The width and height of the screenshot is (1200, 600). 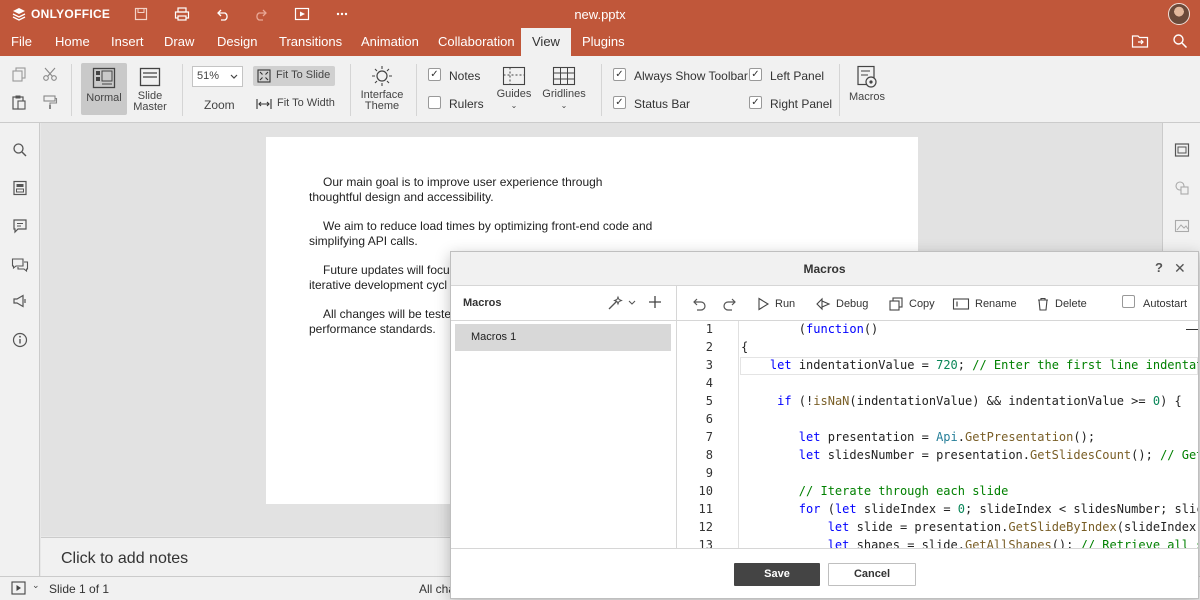 What do you see at coordinates (546, 42) in the screenshot?
I see `tab-view: View` at bounding box center [546, 42].